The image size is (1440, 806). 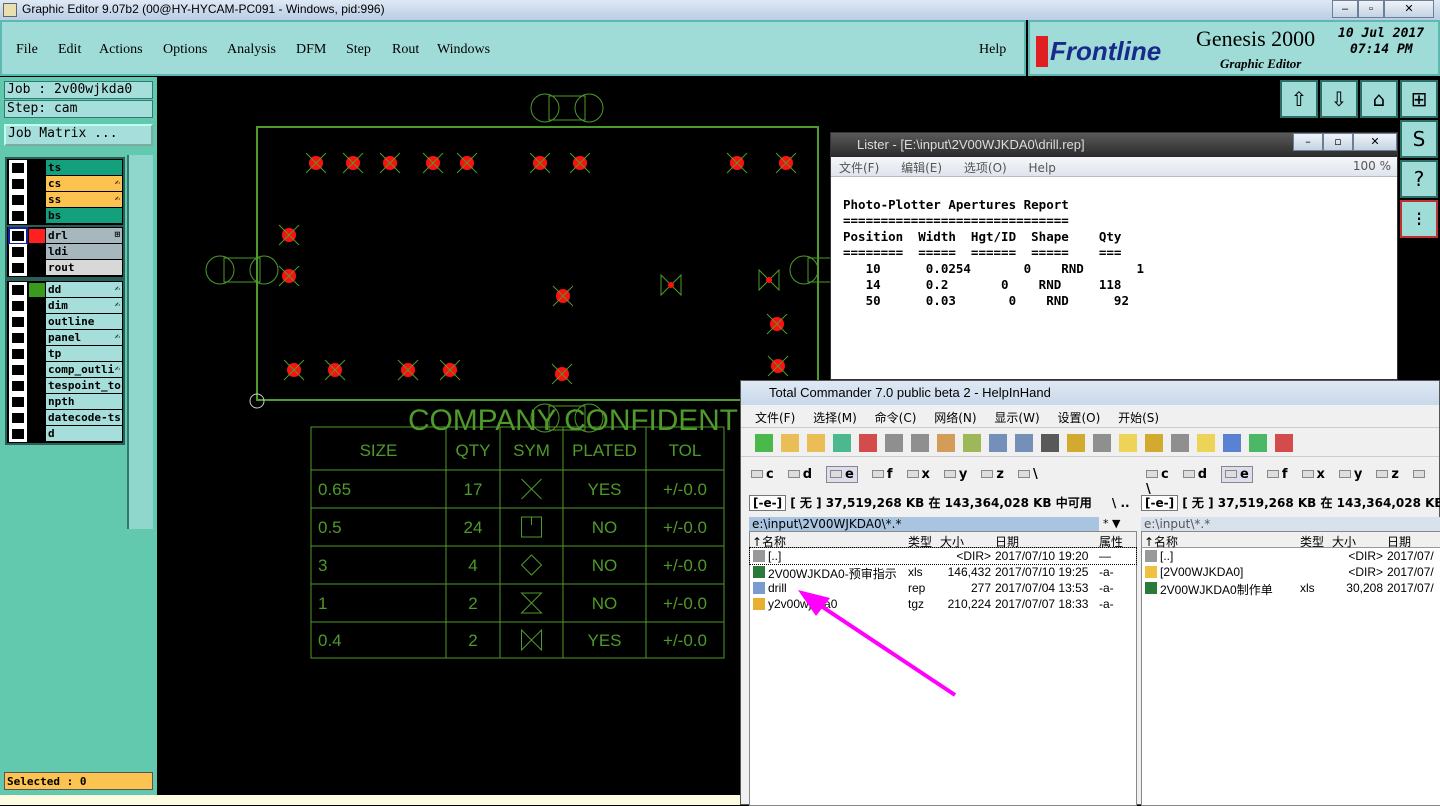 What do you see at coordinates (84, 199) in the screenshot?
I see `layer-name: ss ✍` at bounding box center [84, 199].